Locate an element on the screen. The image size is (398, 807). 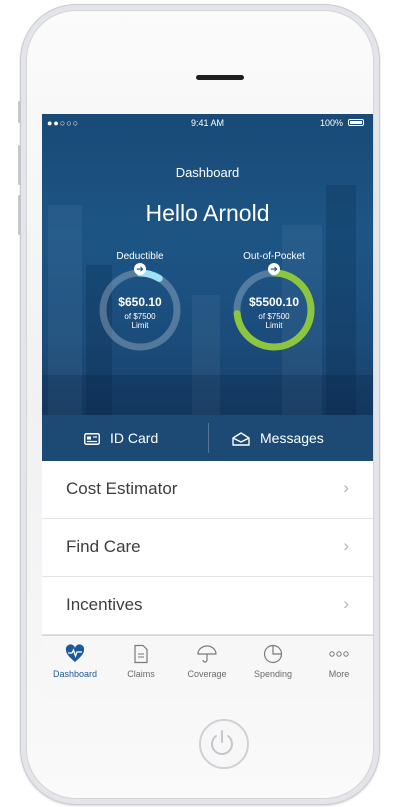
id-card-icon is located at coordinates (92, 439).